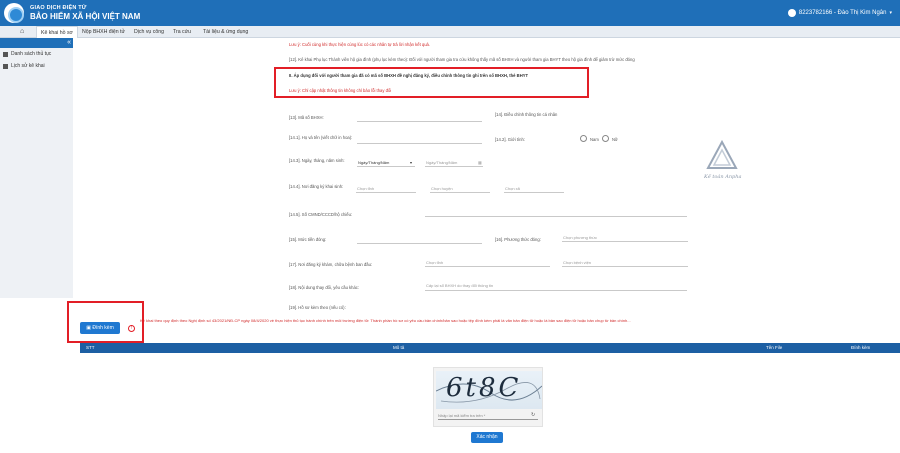 Image resolution: width=900 pixels, height=453 pixels. Describe the element at coordinates (487, 437) in the screenshot. I see `confirm-button: Xác nhận` at that location.